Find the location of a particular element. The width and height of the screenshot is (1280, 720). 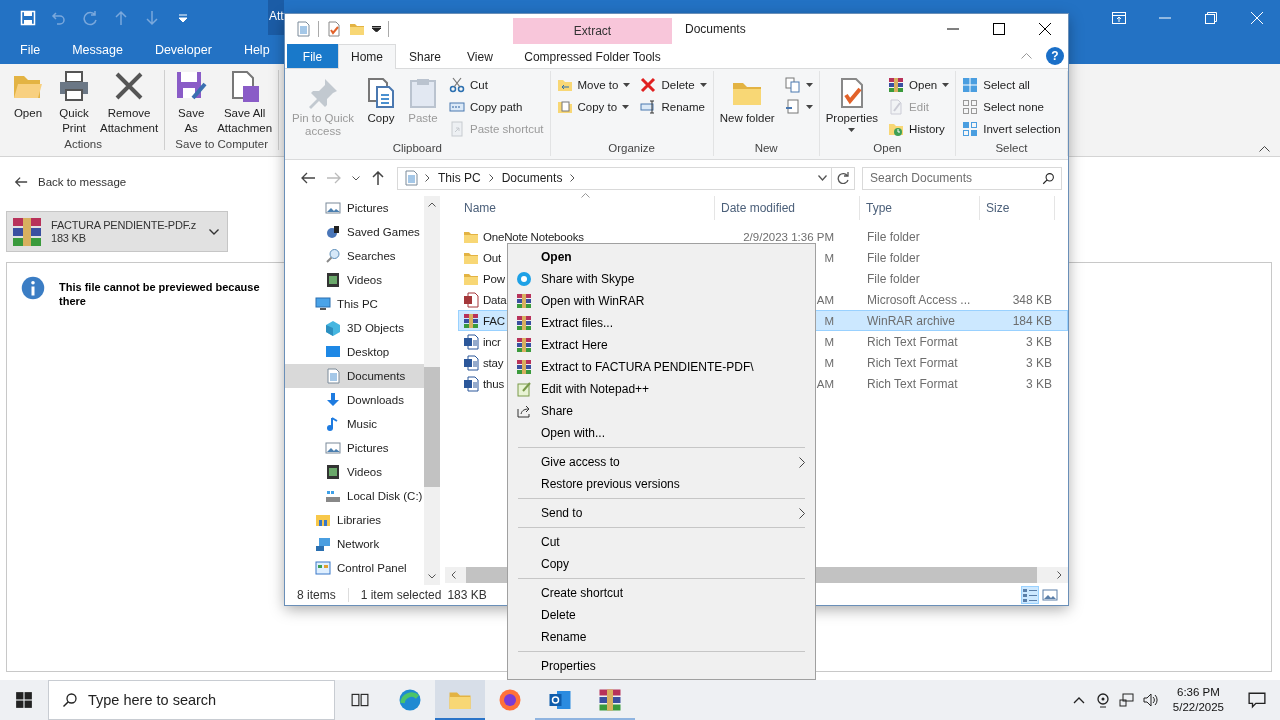

item-count: 8 items is located at coordinates (323, 595).